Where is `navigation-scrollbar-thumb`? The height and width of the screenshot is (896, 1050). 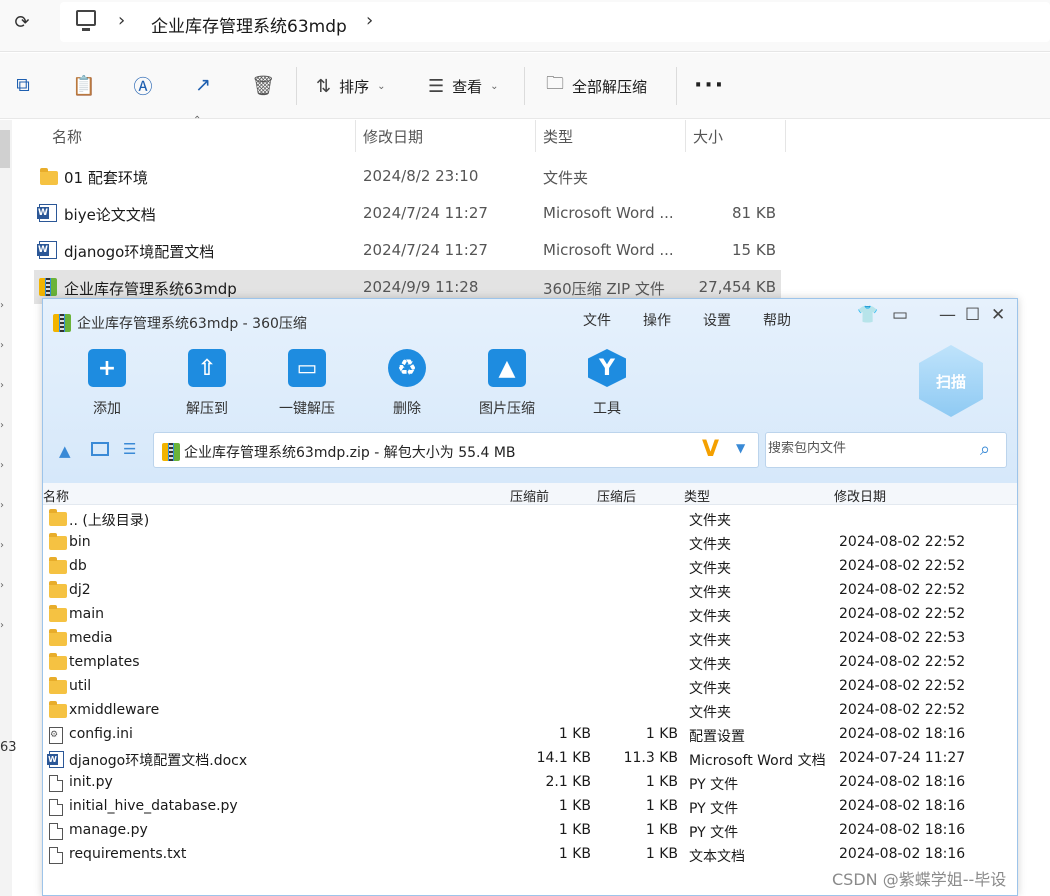
navigation-scrollbar-thumb is located at coordinates (5, 149).